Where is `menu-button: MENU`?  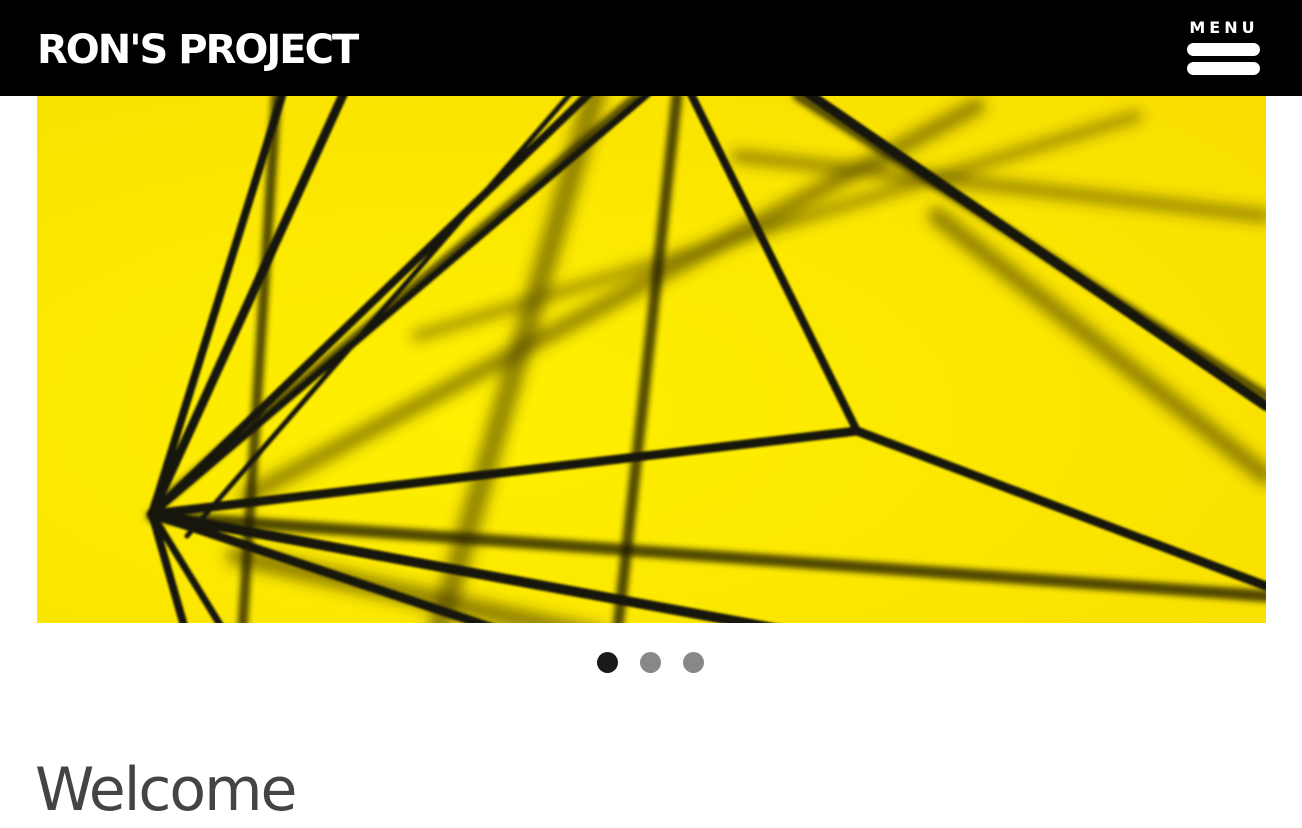 menu-button: MENU is located at coordinates (1224, 48).